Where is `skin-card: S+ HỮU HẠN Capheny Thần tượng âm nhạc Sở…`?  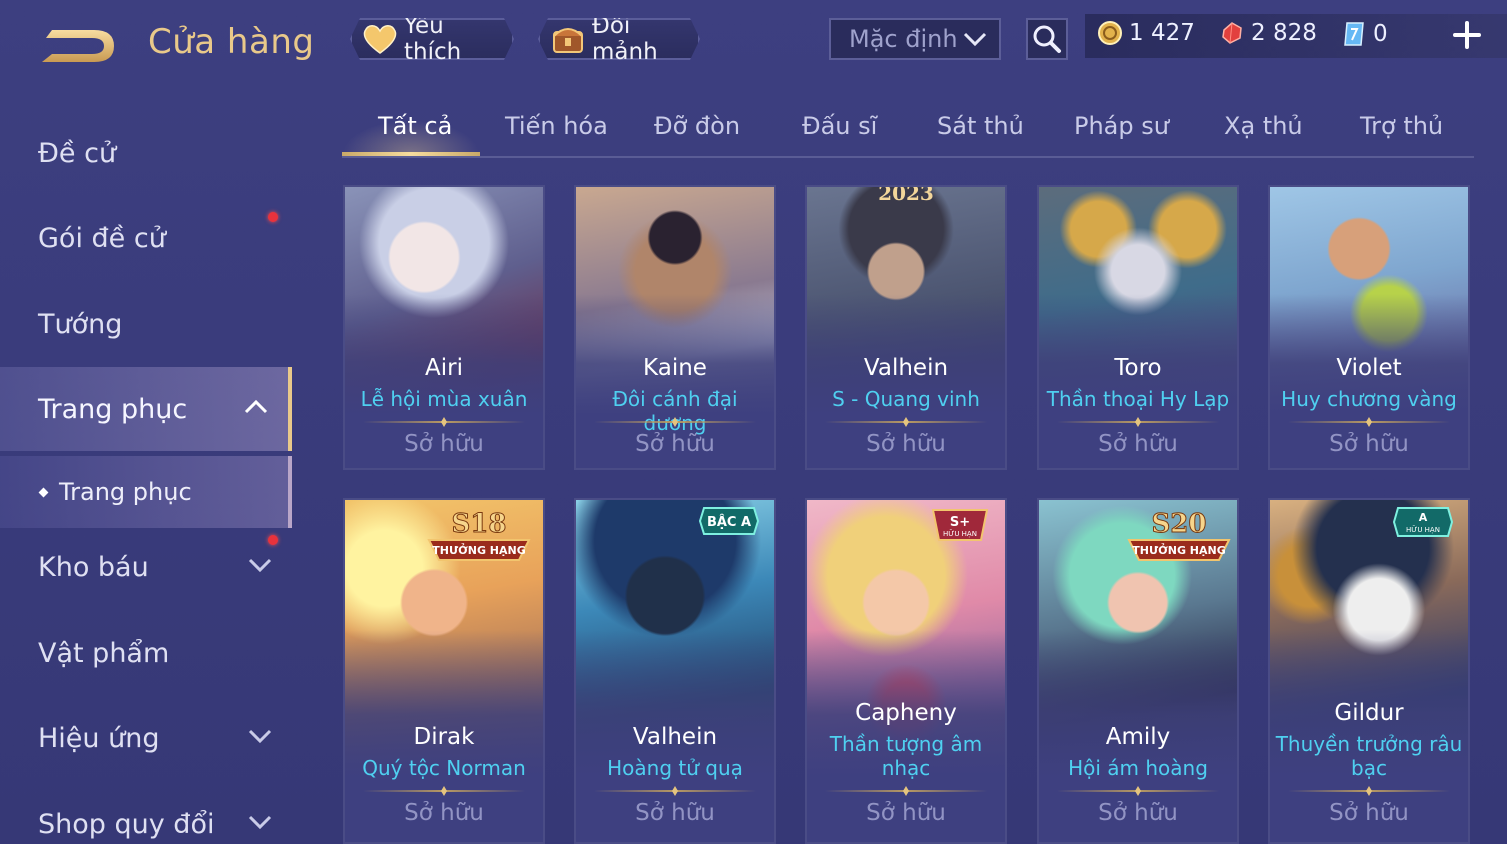
skin-card: S+ HỮU HẠN Capheny Thần tượng âm nhạc Sở… is located at coordinates (906, 671).